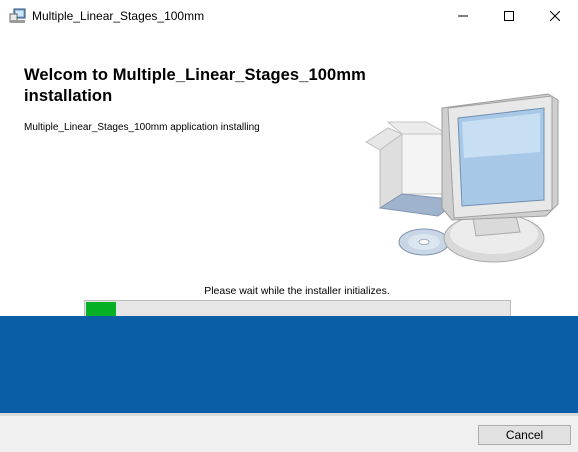 The image size is (578, 452). I want to click on window-title: Multiple_Linear_Stages_100mm, so click(118, 16).